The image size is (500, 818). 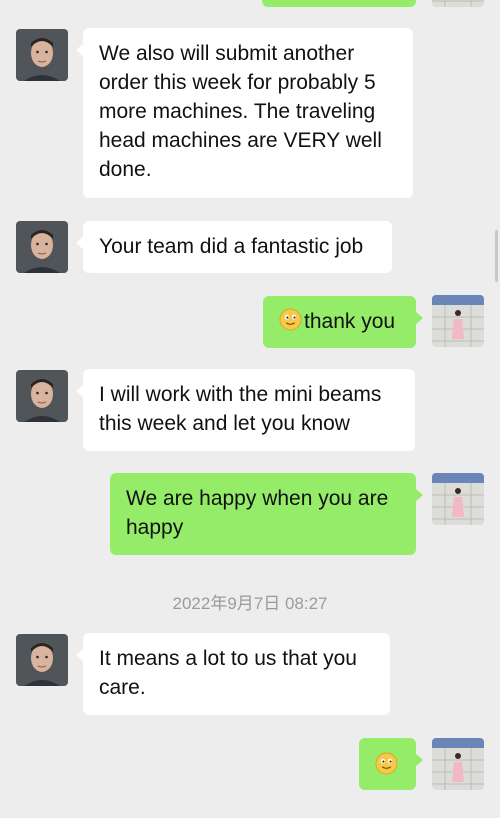 I want to click on scrollbar, so click(x=496, y=256).